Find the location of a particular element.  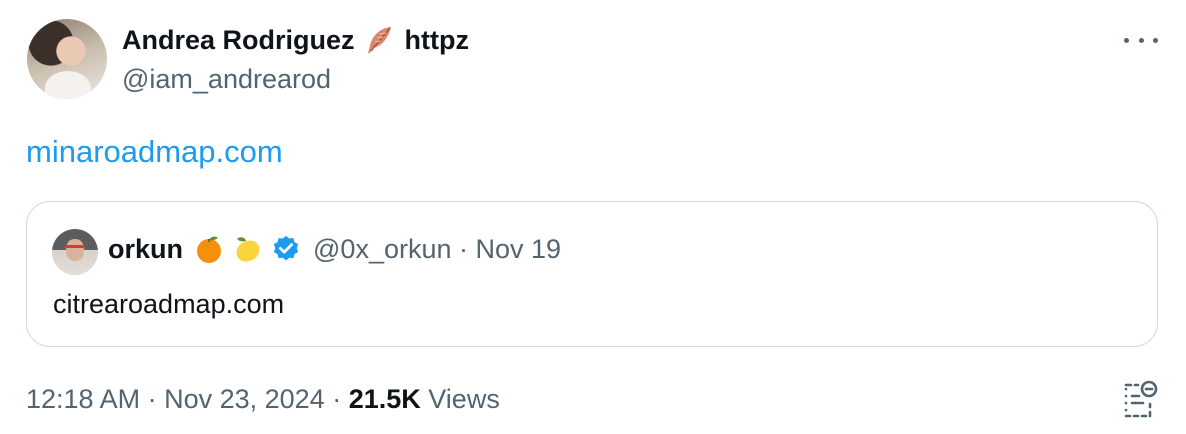

author-name: Andrea Rodriguez is located at coordinates (238, 40).